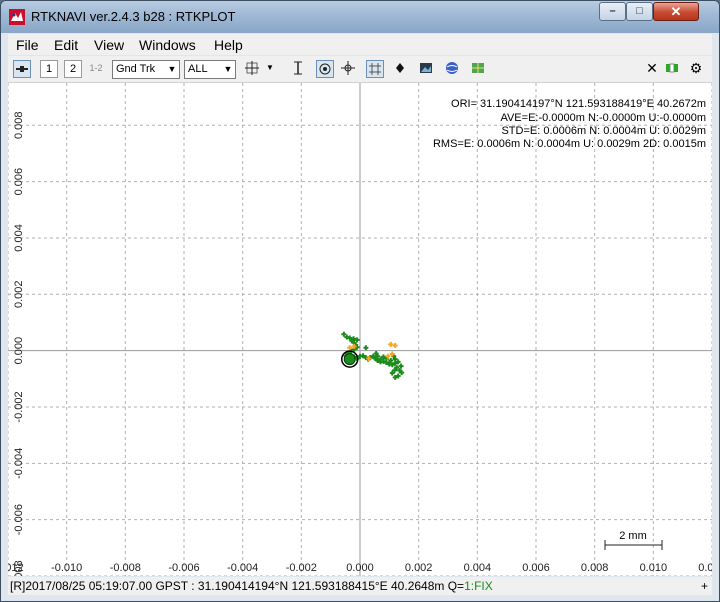  I want to click on crosshair-box-icon, so click(252, 68).